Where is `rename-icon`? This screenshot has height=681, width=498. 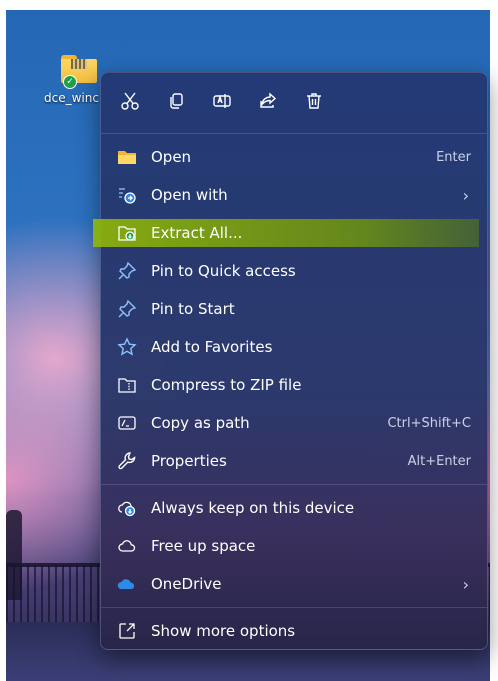 rename-icon is located at coordinates (222, 101).